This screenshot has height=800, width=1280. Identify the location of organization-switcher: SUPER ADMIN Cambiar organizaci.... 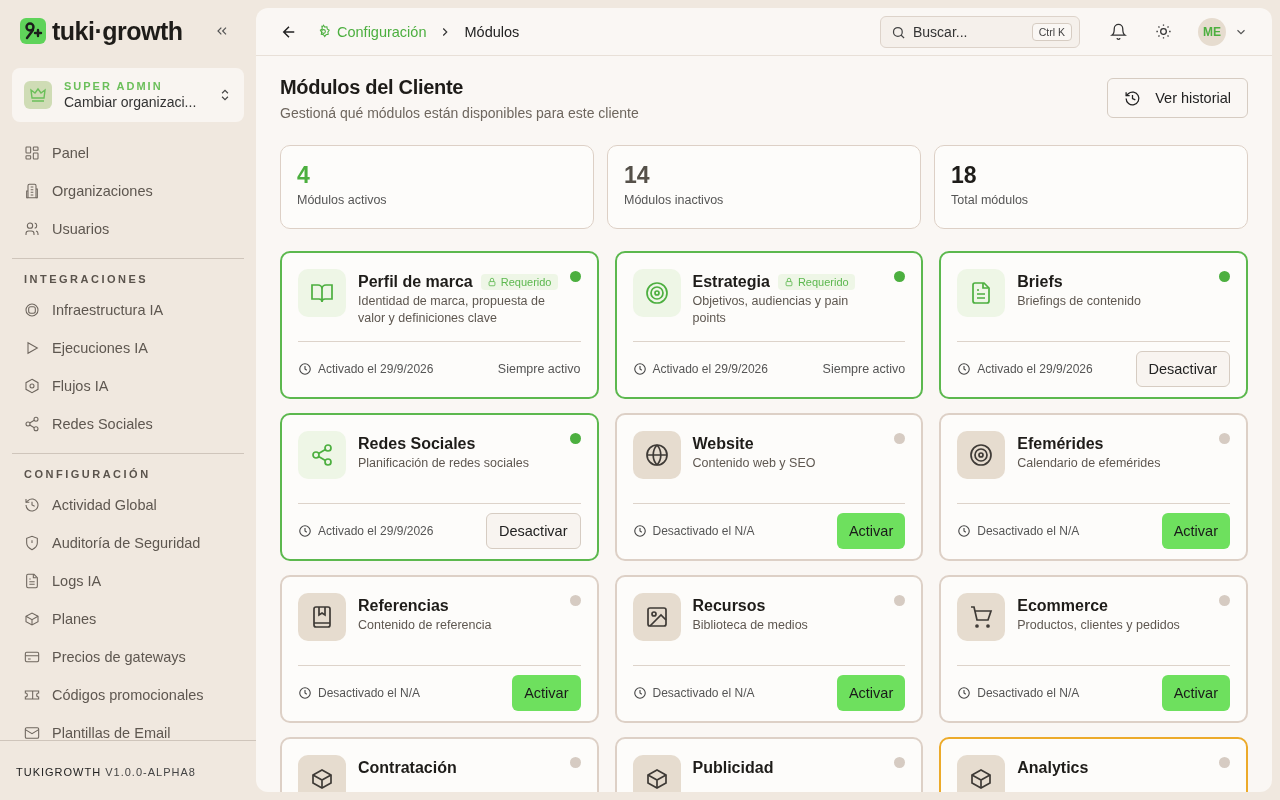
(128, 95).